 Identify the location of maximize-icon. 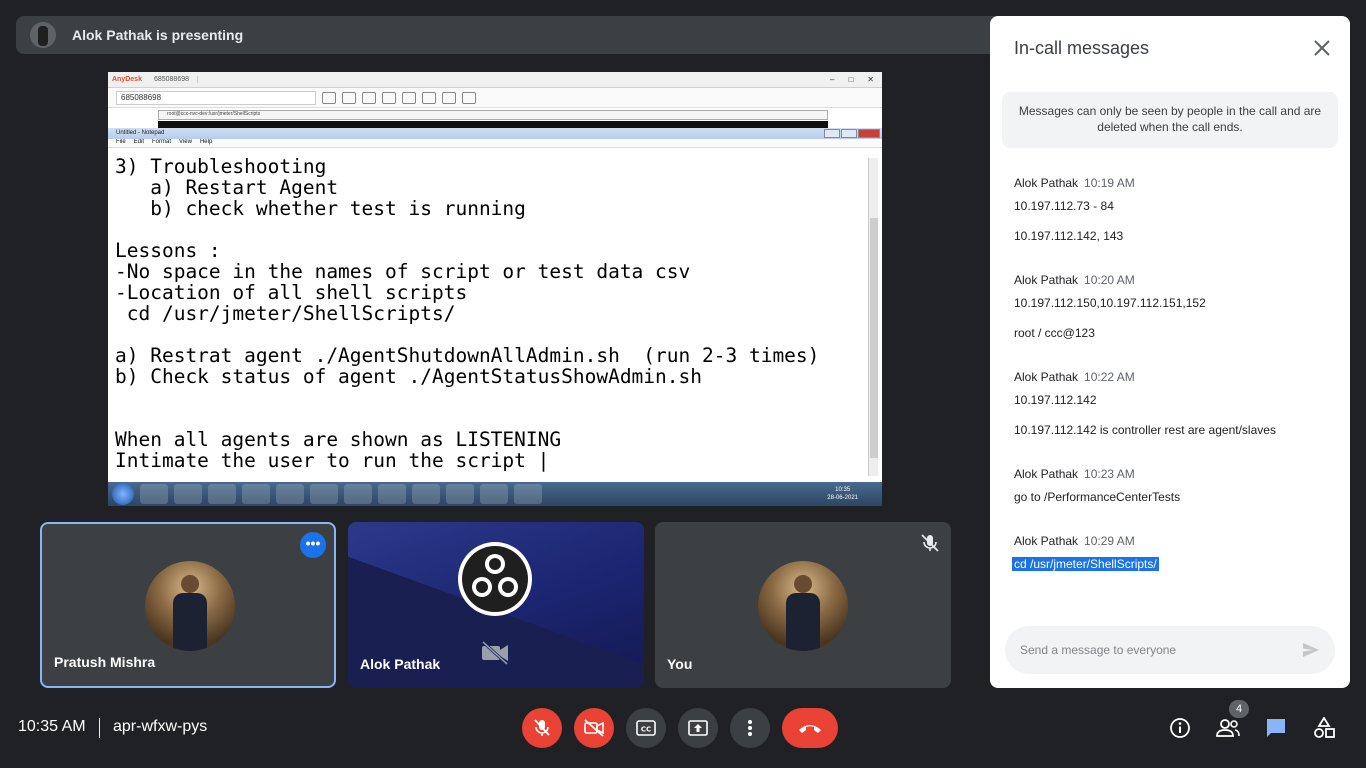
(849, 133).